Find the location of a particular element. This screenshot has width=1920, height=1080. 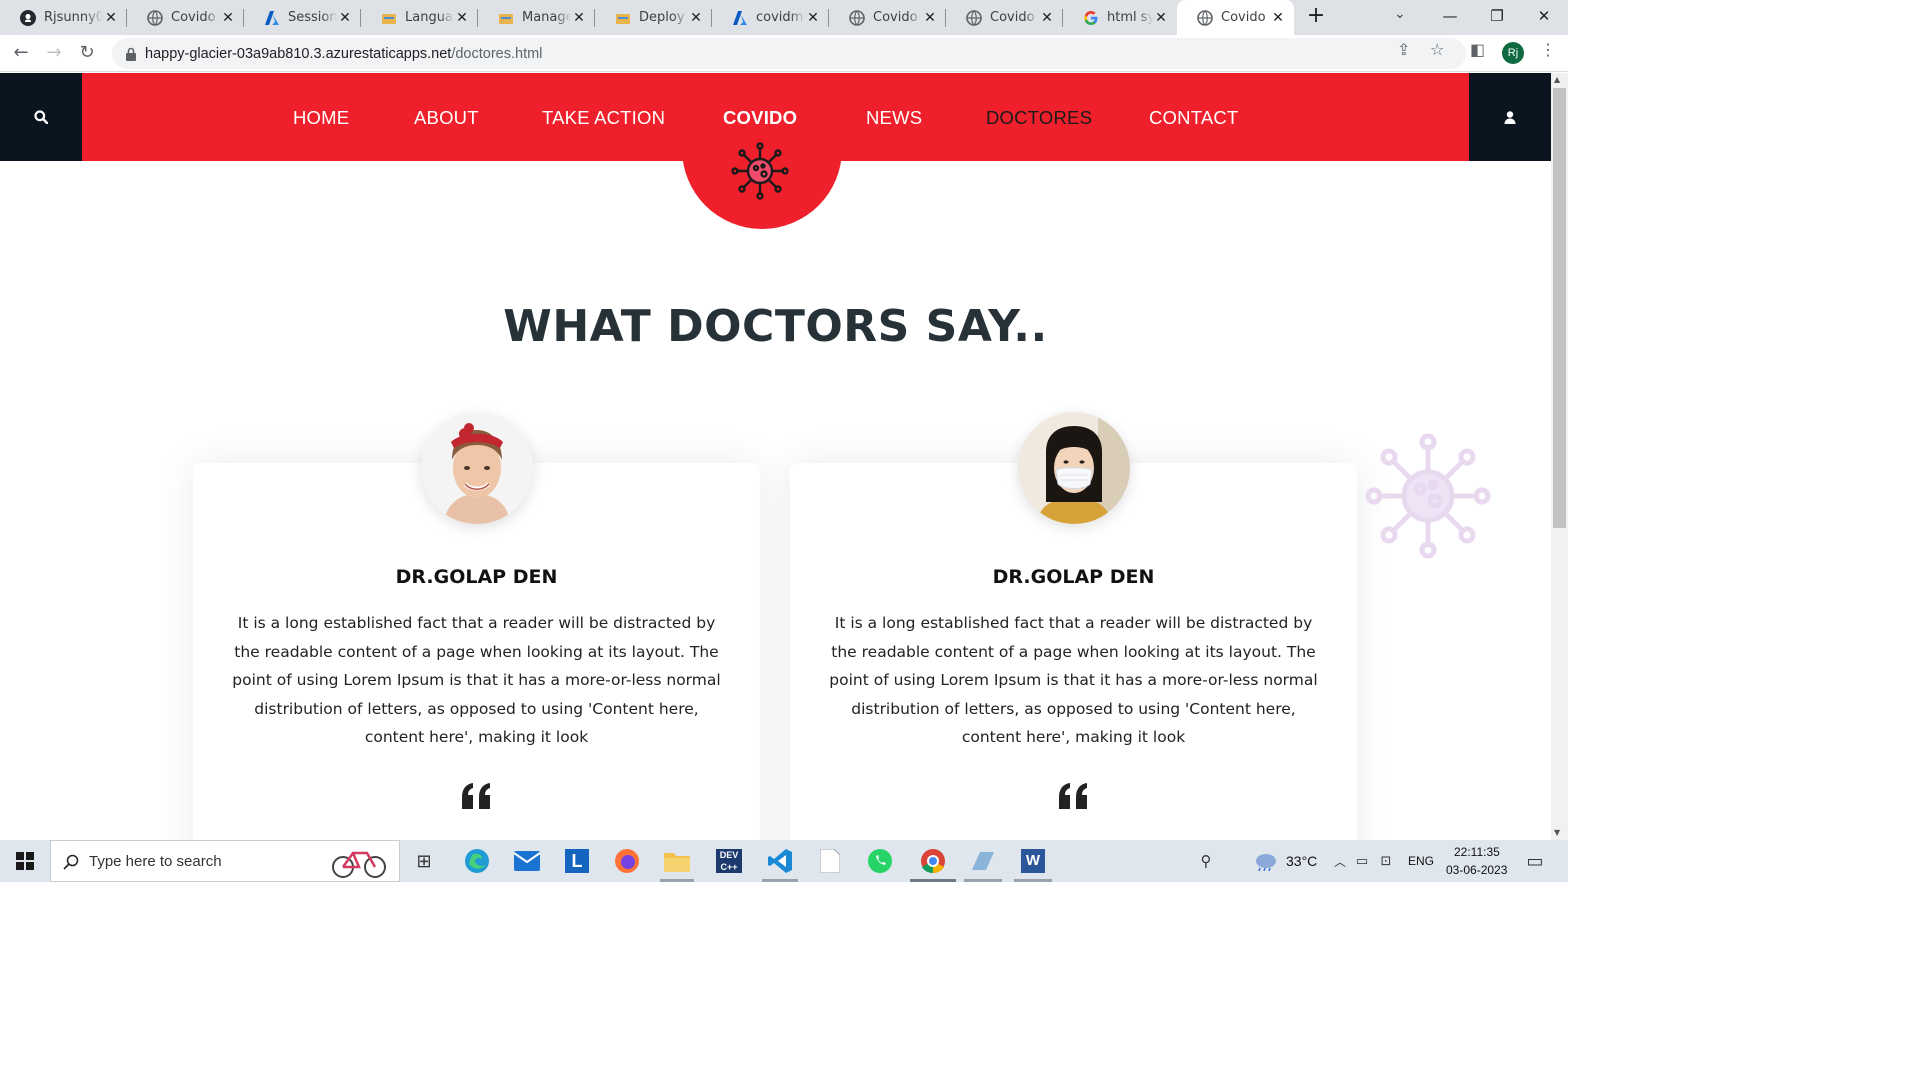

browser-tab: Manage s ✕ is located at coordinates (536, 17).